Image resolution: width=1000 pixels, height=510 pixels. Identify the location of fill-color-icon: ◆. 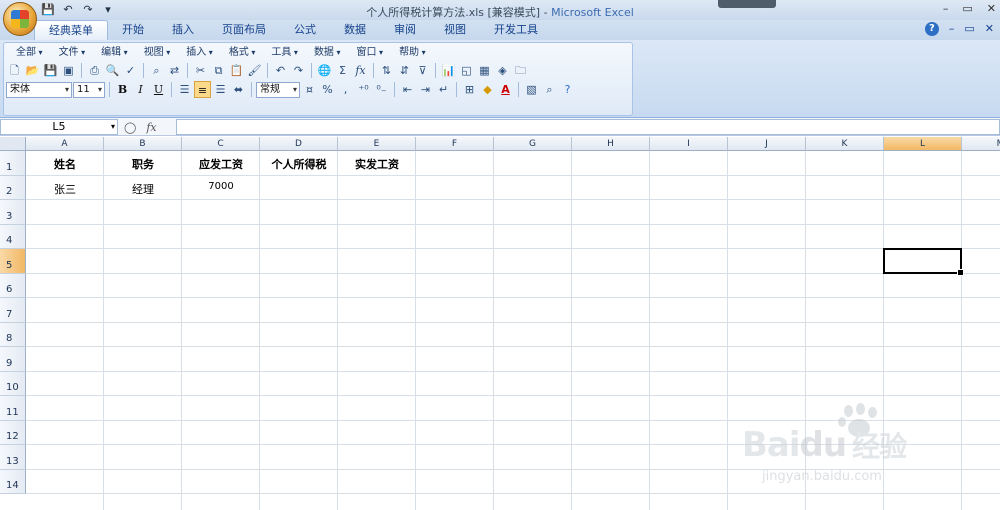
(487, 89).